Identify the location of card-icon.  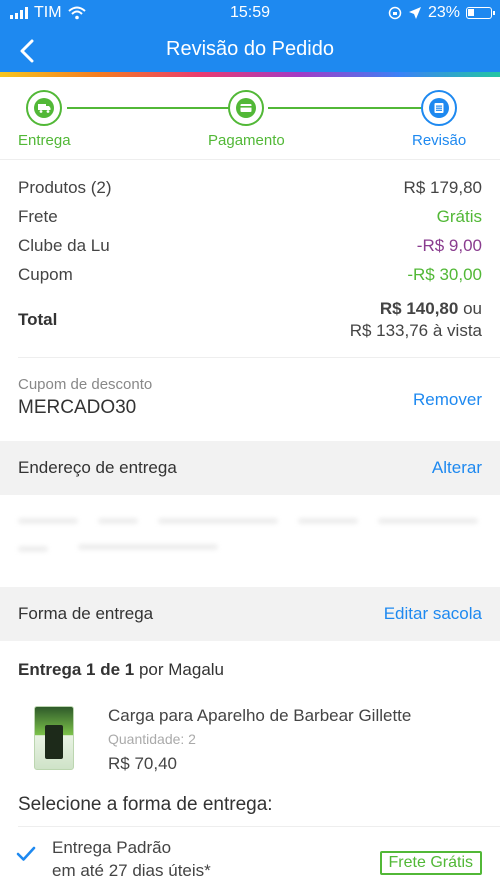
(246, 108).